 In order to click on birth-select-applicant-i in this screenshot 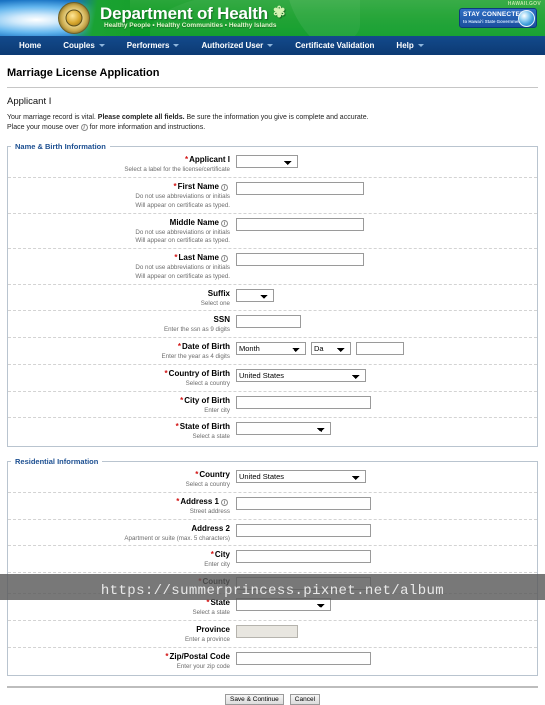, I will do `click(267, 162)`.